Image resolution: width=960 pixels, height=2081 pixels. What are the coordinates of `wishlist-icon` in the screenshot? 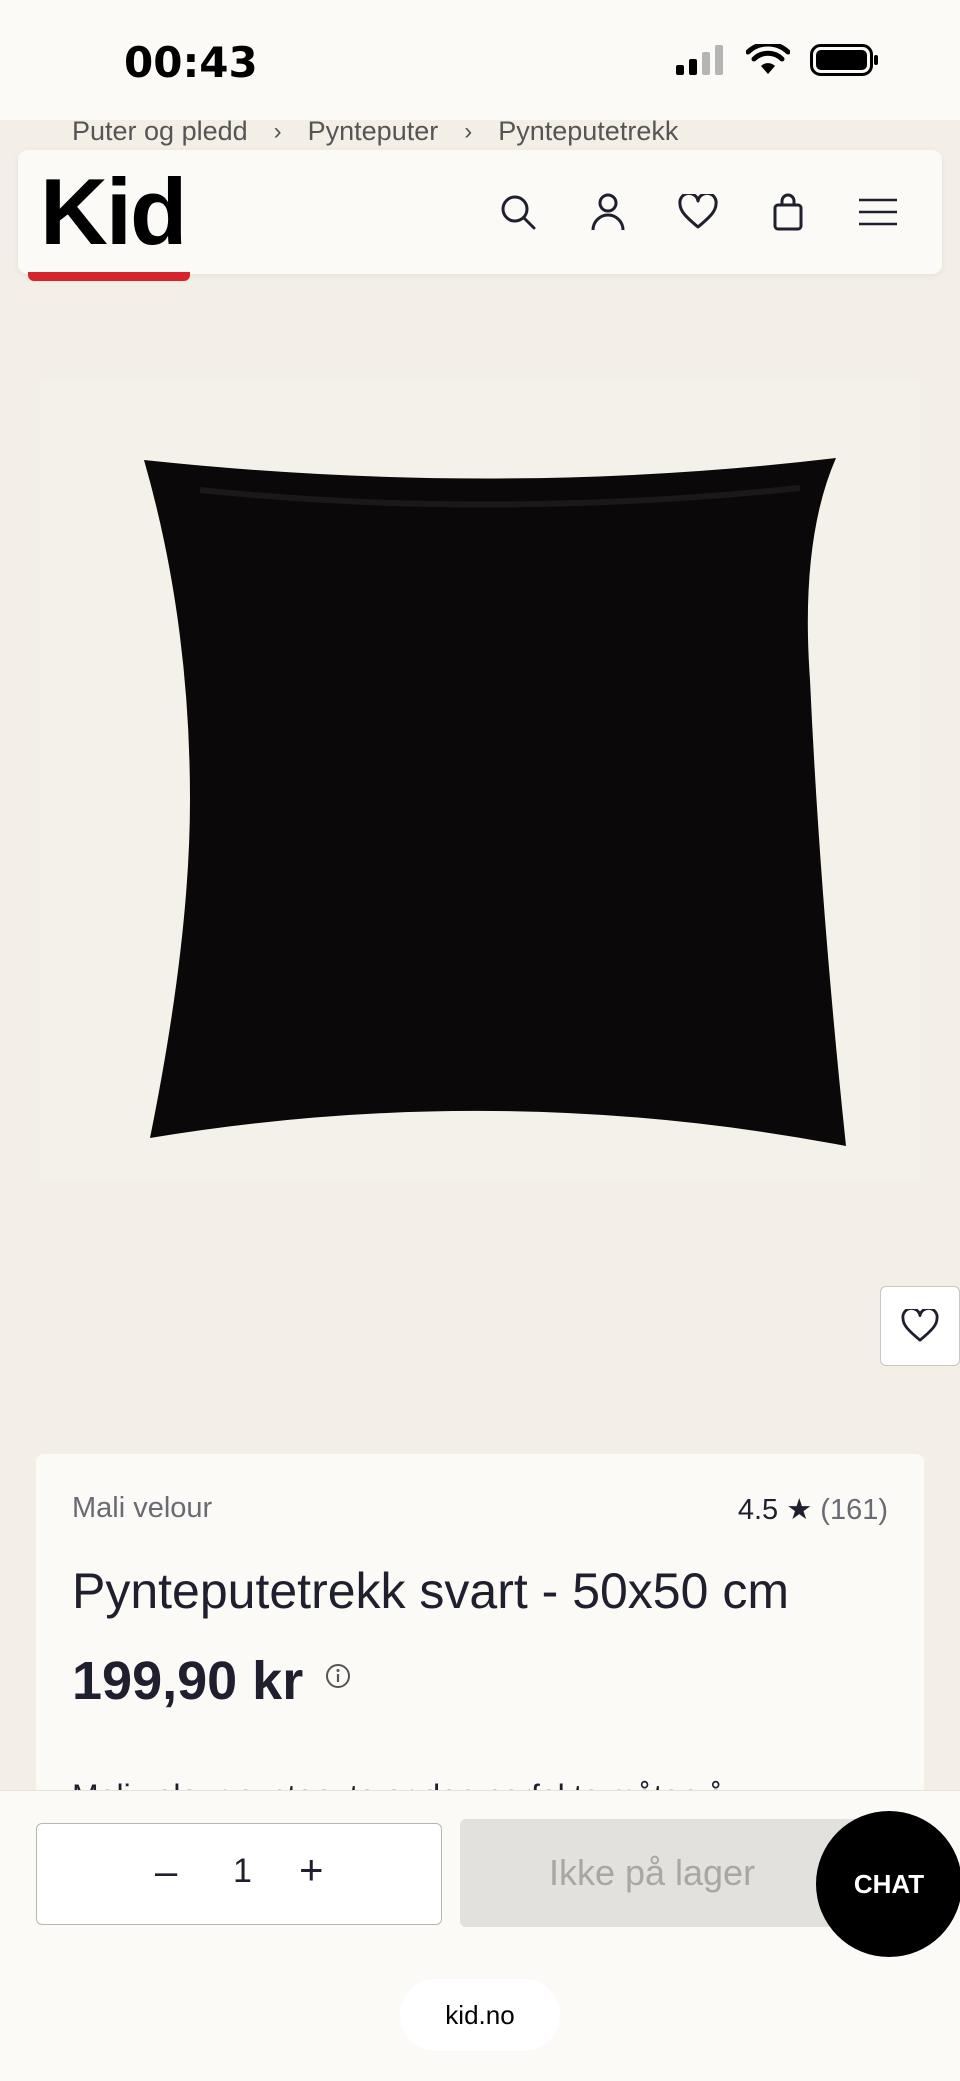 It's located at (698, 212).